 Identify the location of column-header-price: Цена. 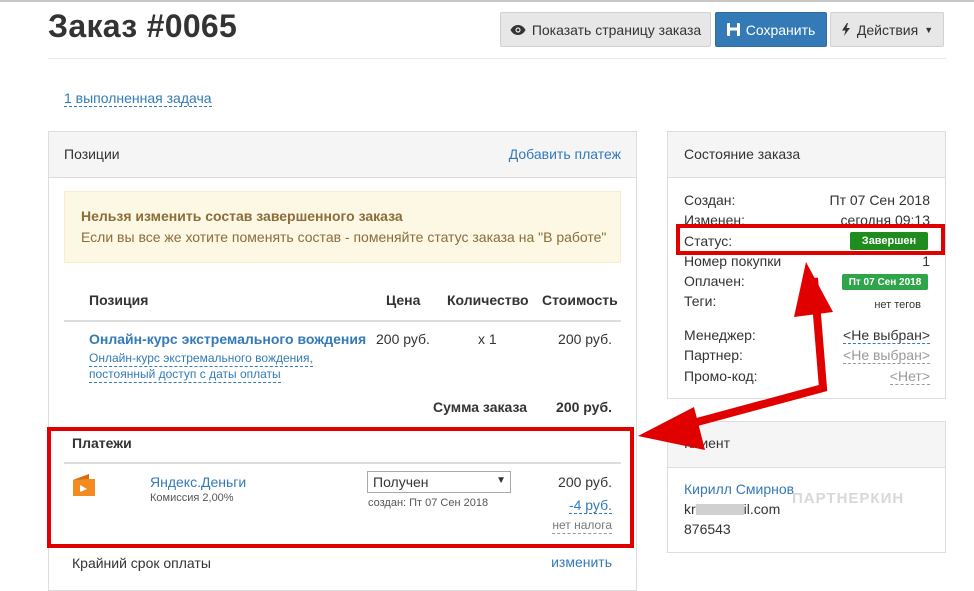
(403, 300).